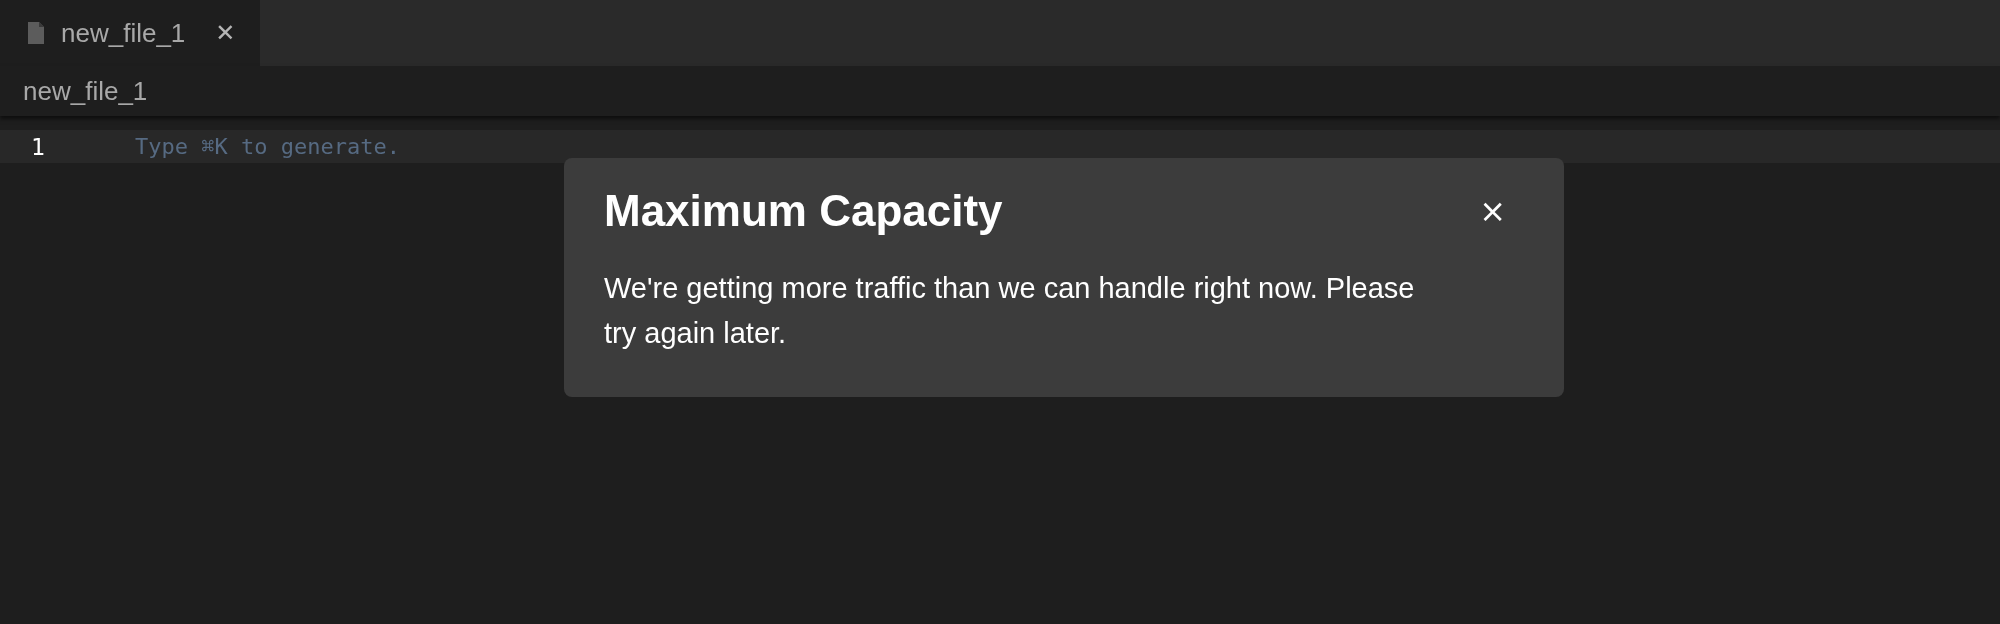 The image size is (2000, 624). Describe the element at coordinates (123, 33) in the screenshot. I see `tab-label: new_file_1` at that location.